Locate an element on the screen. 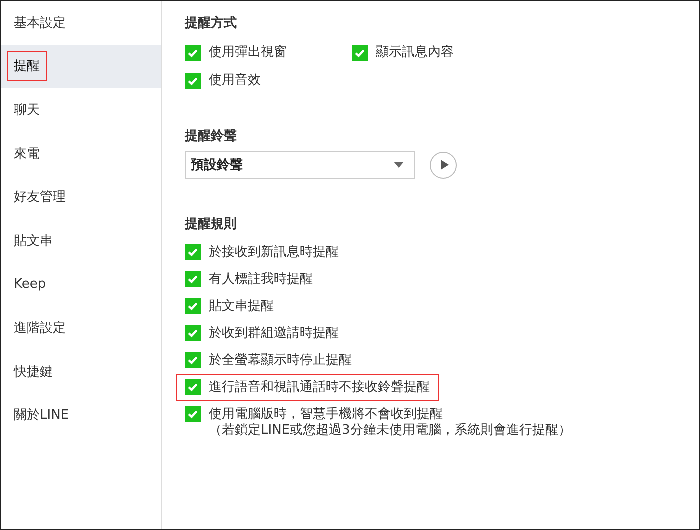 The height and width of the screenshot is (530, 700). sidebar-item: 來電 is located at coordinates (81, 154).